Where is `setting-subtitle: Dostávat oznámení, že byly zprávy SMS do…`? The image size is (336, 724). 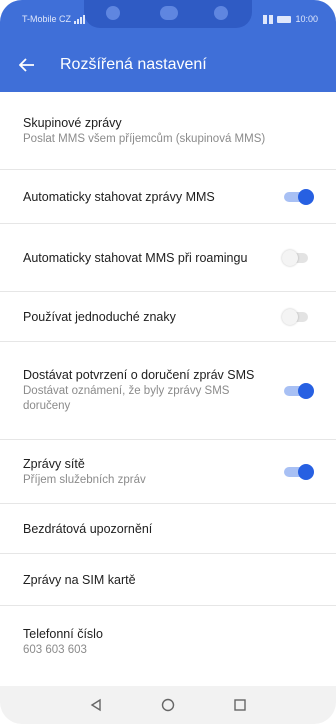 setting-subtitle: Dostávat oznámení, že byly zprávy SMS do… is located at coordinates (126, 398).